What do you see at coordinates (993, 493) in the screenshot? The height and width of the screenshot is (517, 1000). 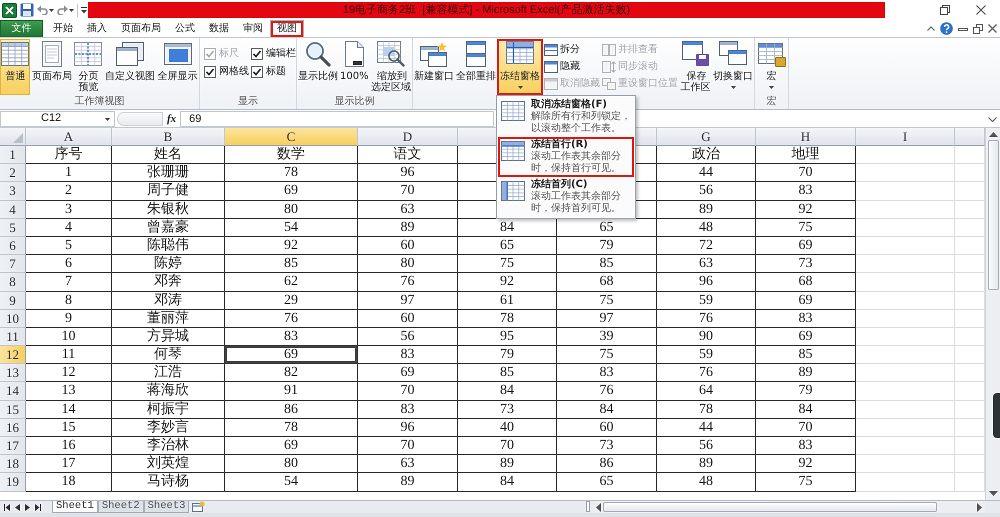 I see `scroll-down-icon` at bounding box center [993, 493].